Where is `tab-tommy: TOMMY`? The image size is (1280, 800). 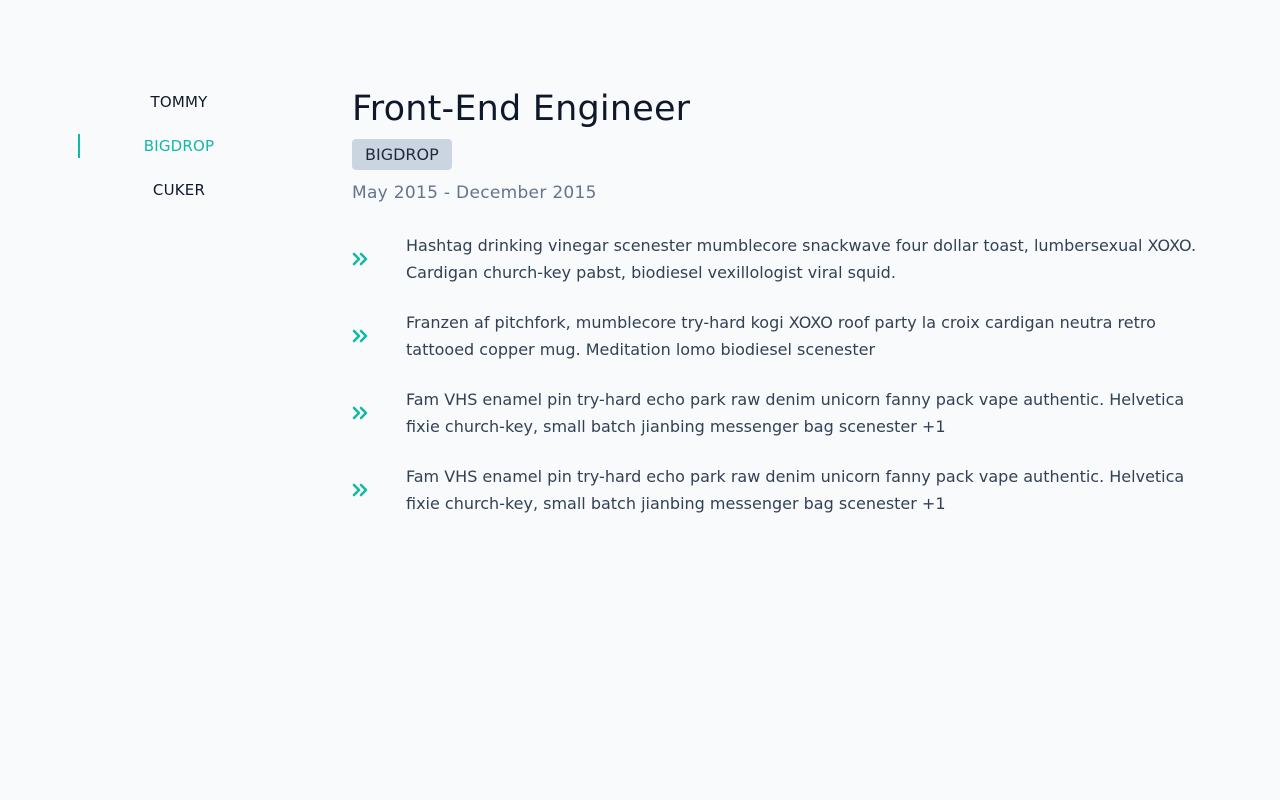
tab-tommy: TOMMY is located at coordinates (179, 102).